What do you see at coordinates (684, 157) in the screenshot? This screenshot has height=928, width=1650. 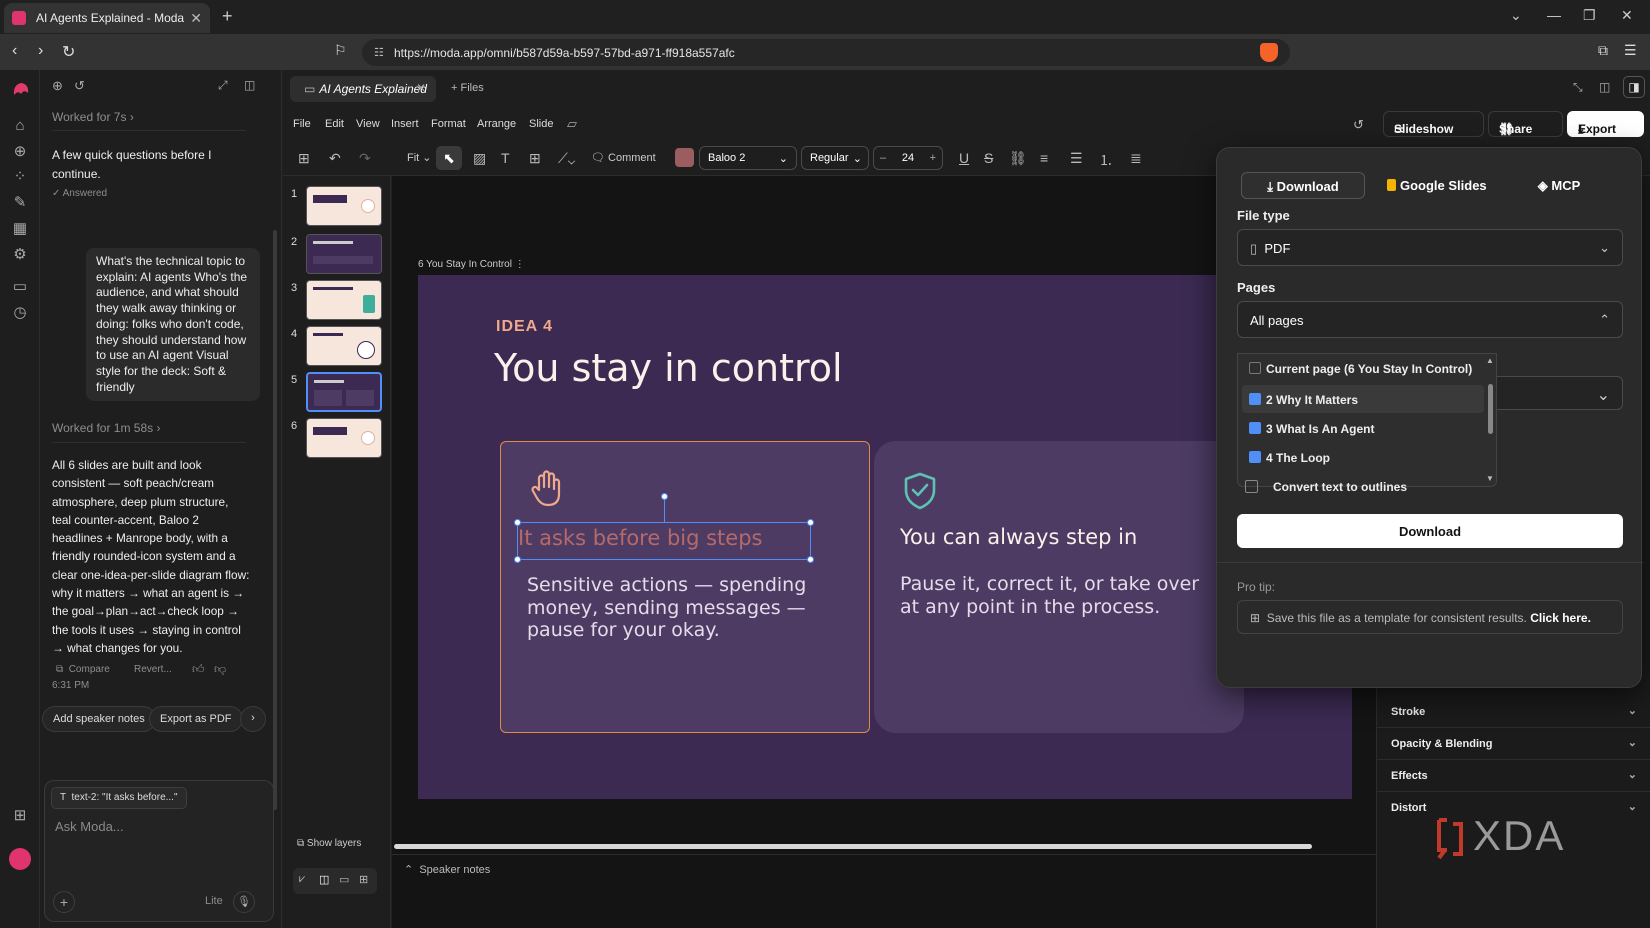 I see `text-color-swatch` at bounding box center [684, 157].